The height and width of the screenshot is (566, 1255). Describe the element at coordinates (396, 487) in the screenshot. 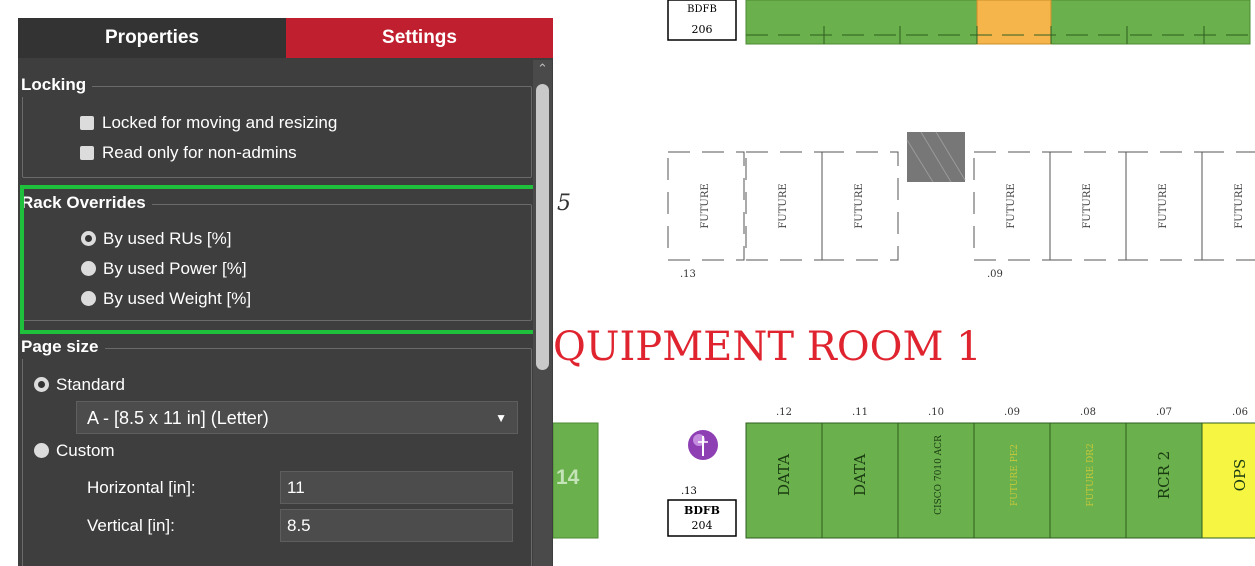

I see `horizontal-input: 11` at that location.